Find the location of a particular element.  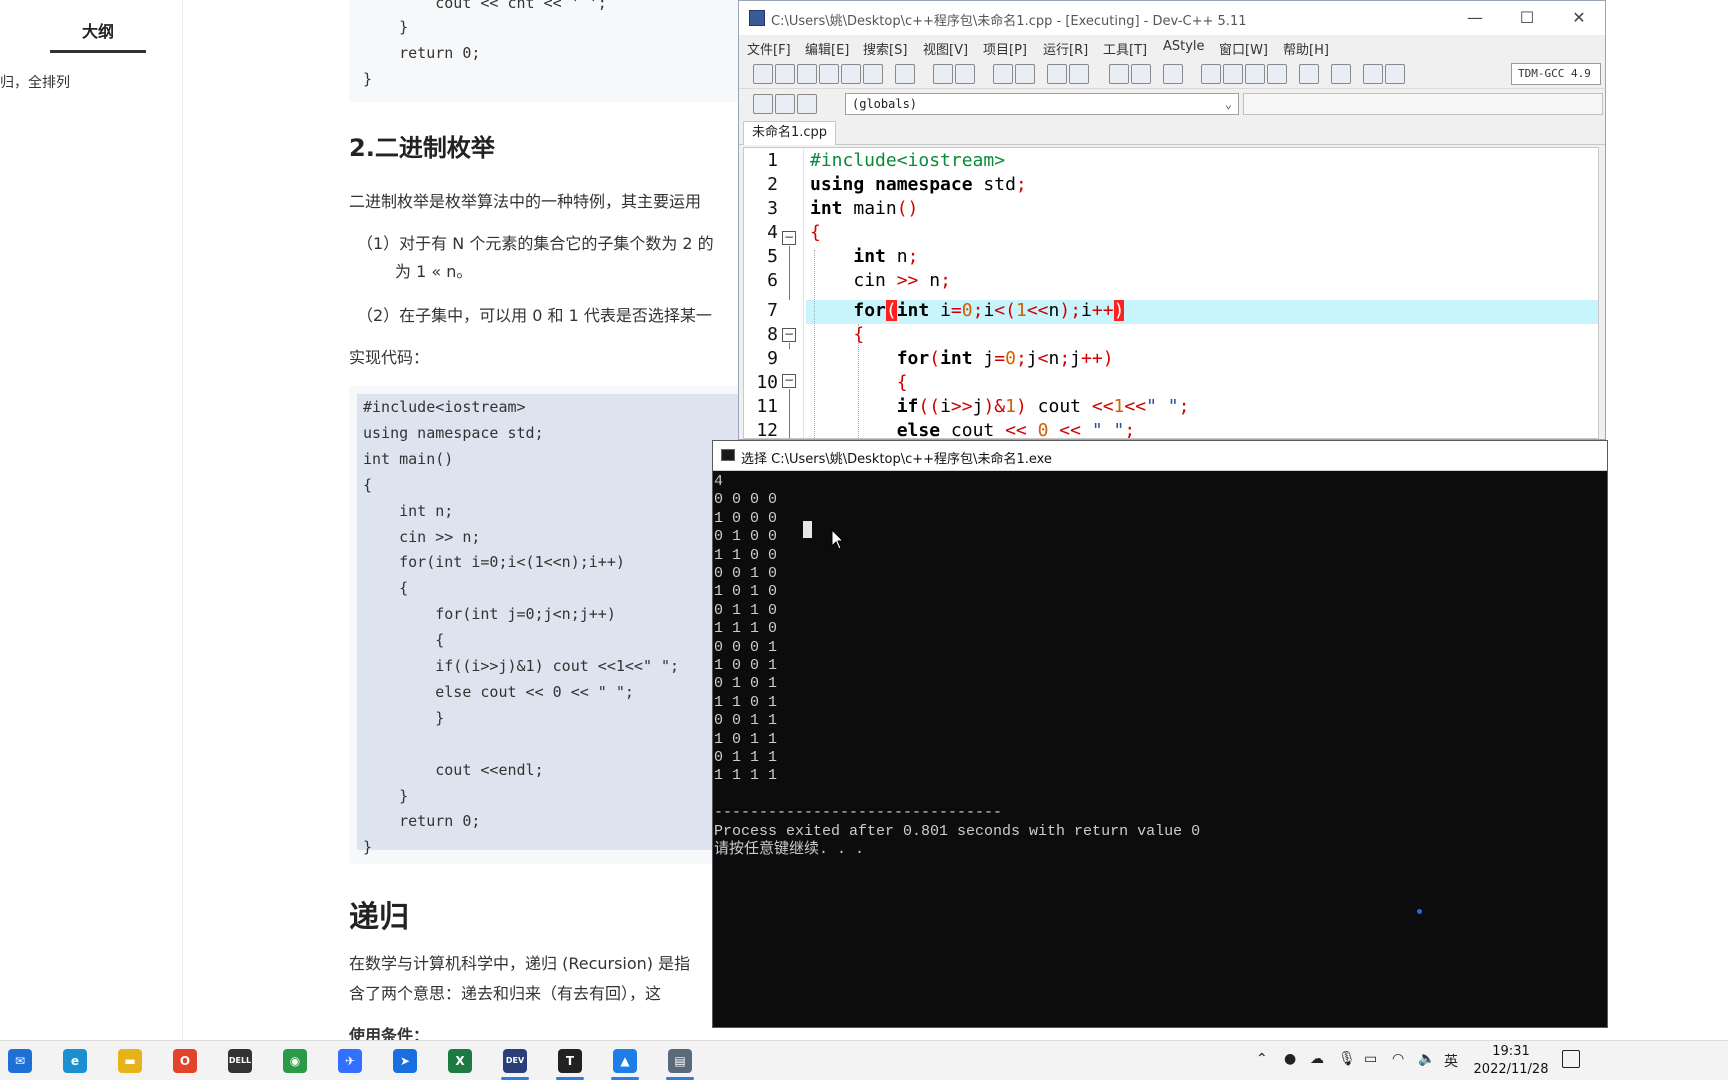

paragraph: （2）在子集中，可以用 0 和 1 代表是否选择某一 is located at coordinates (534, 315).